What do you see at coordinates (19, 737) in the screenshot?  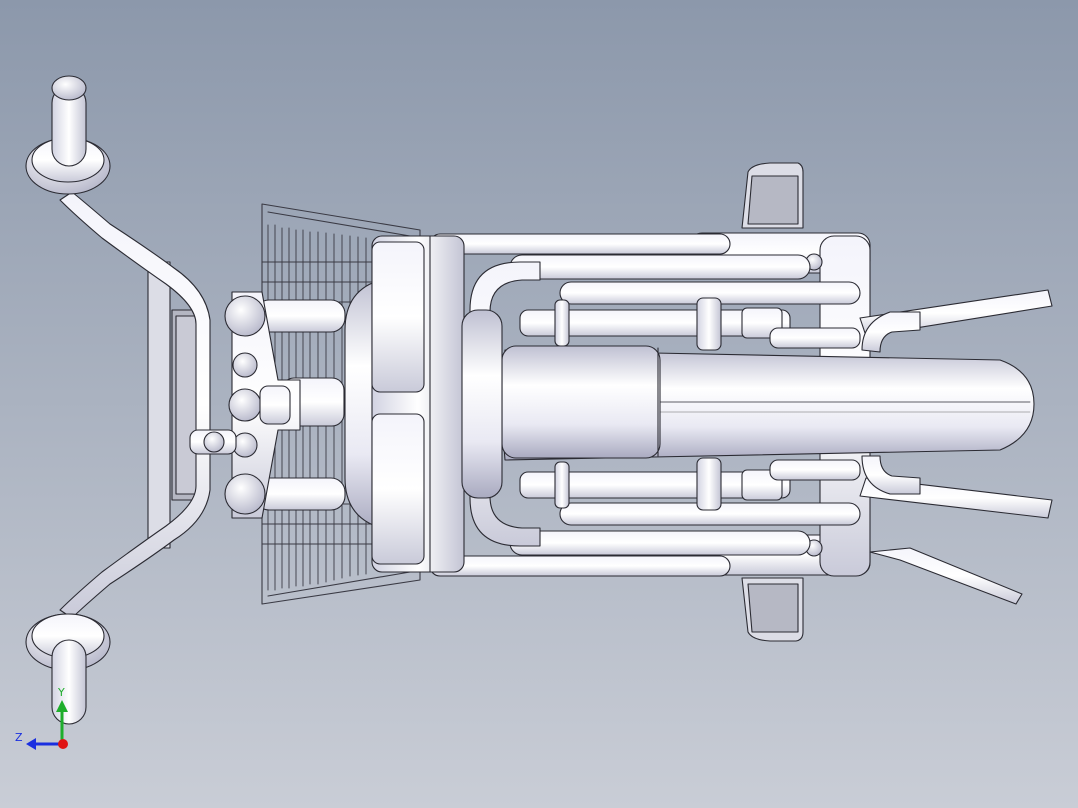 I see `z-axis-label: Z` at bounding box center [19, 737].